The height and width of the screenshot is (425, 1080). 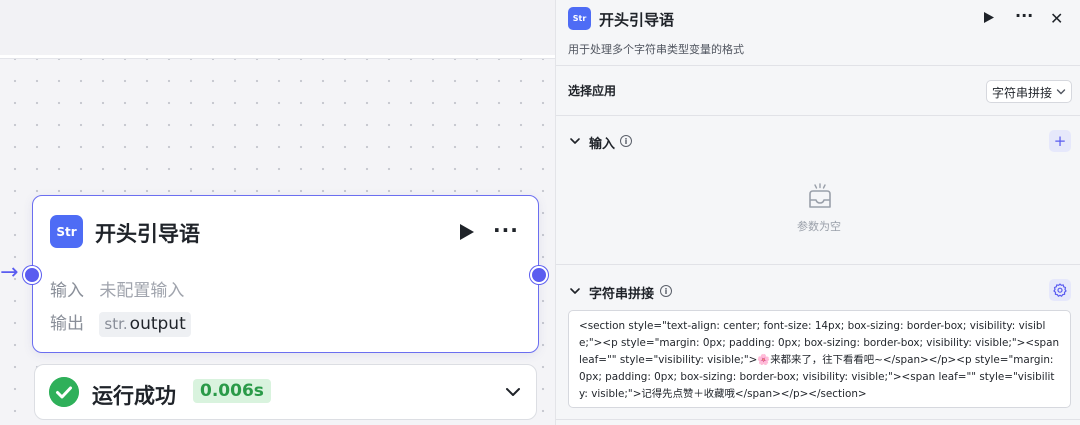 What do you see at coordinates (820, 195) in the screenshot?
I see `empty-box-icon` at bounding box center [820, 195].